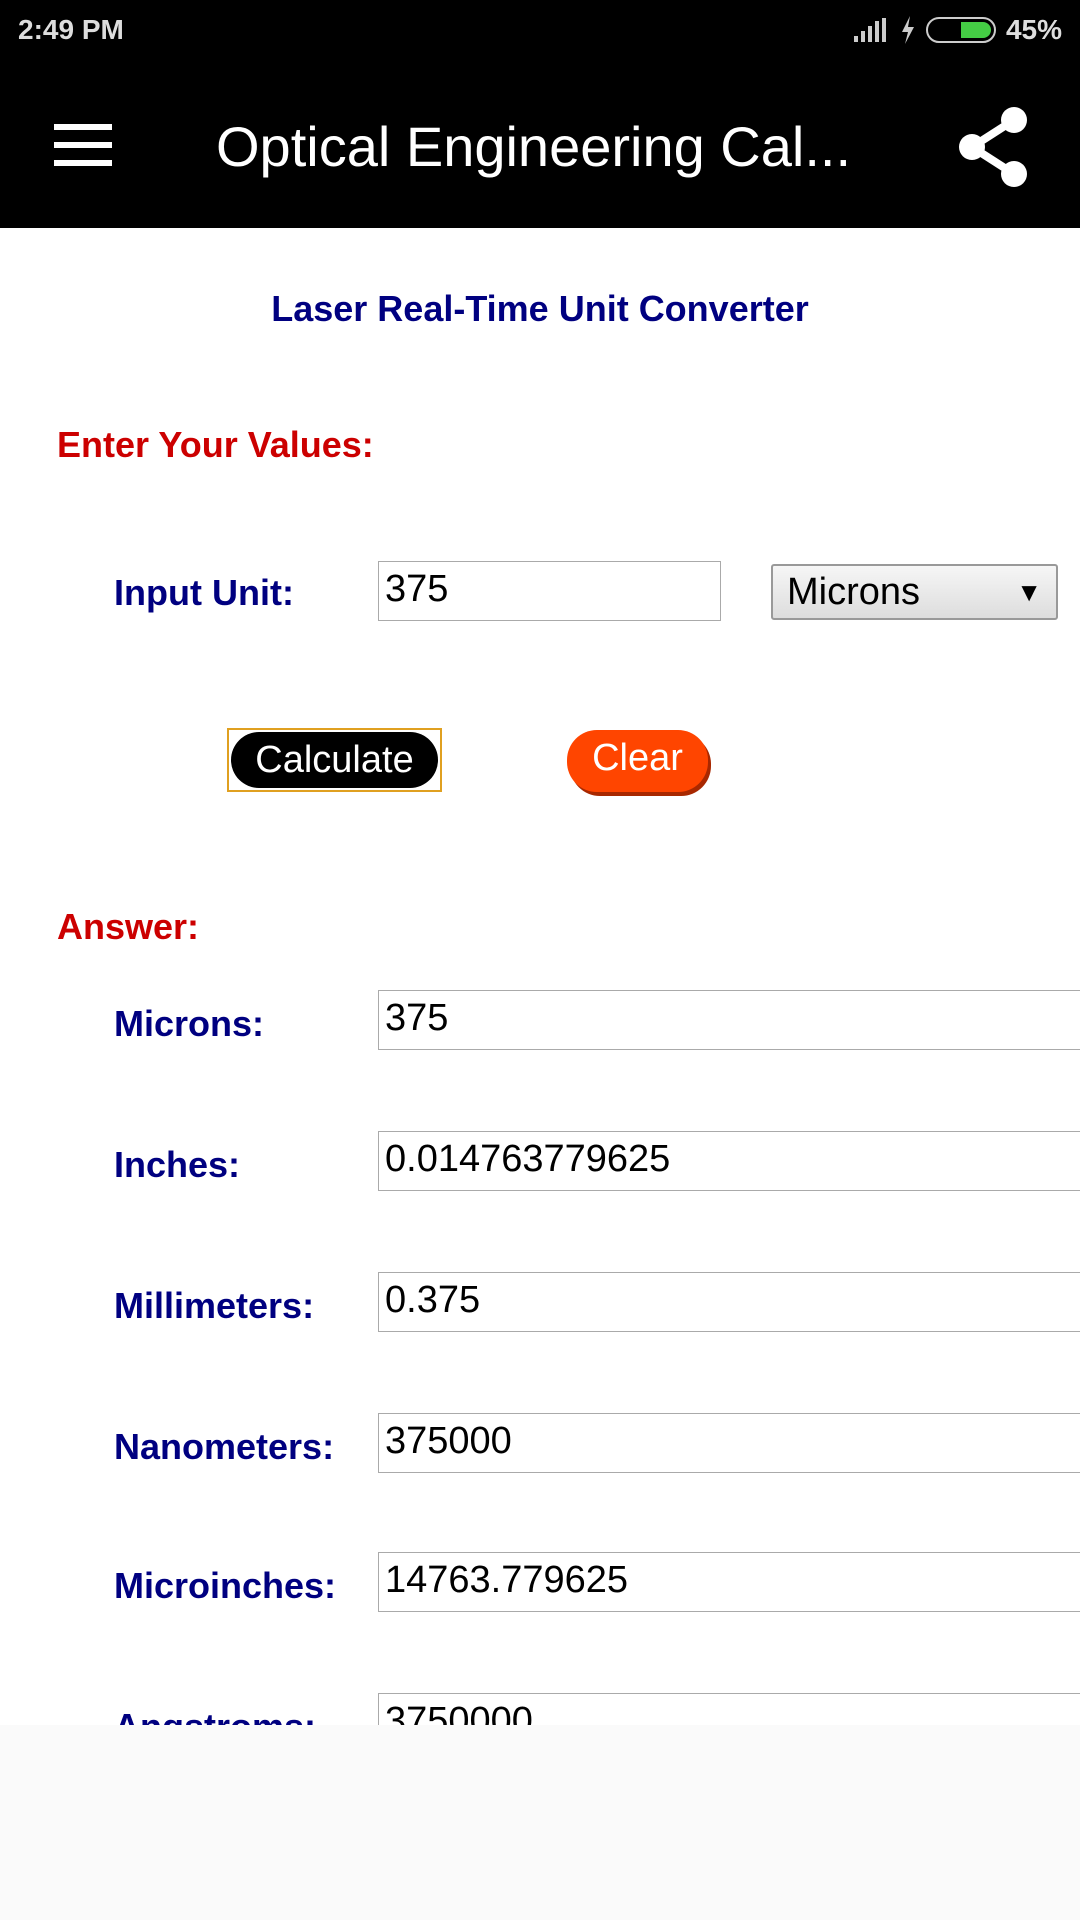 This screenshot has width=1080, height=1920. Describe the element at coordinates (1033, 29) in the screenshot. I see `battery-percent: 45%` at that location.